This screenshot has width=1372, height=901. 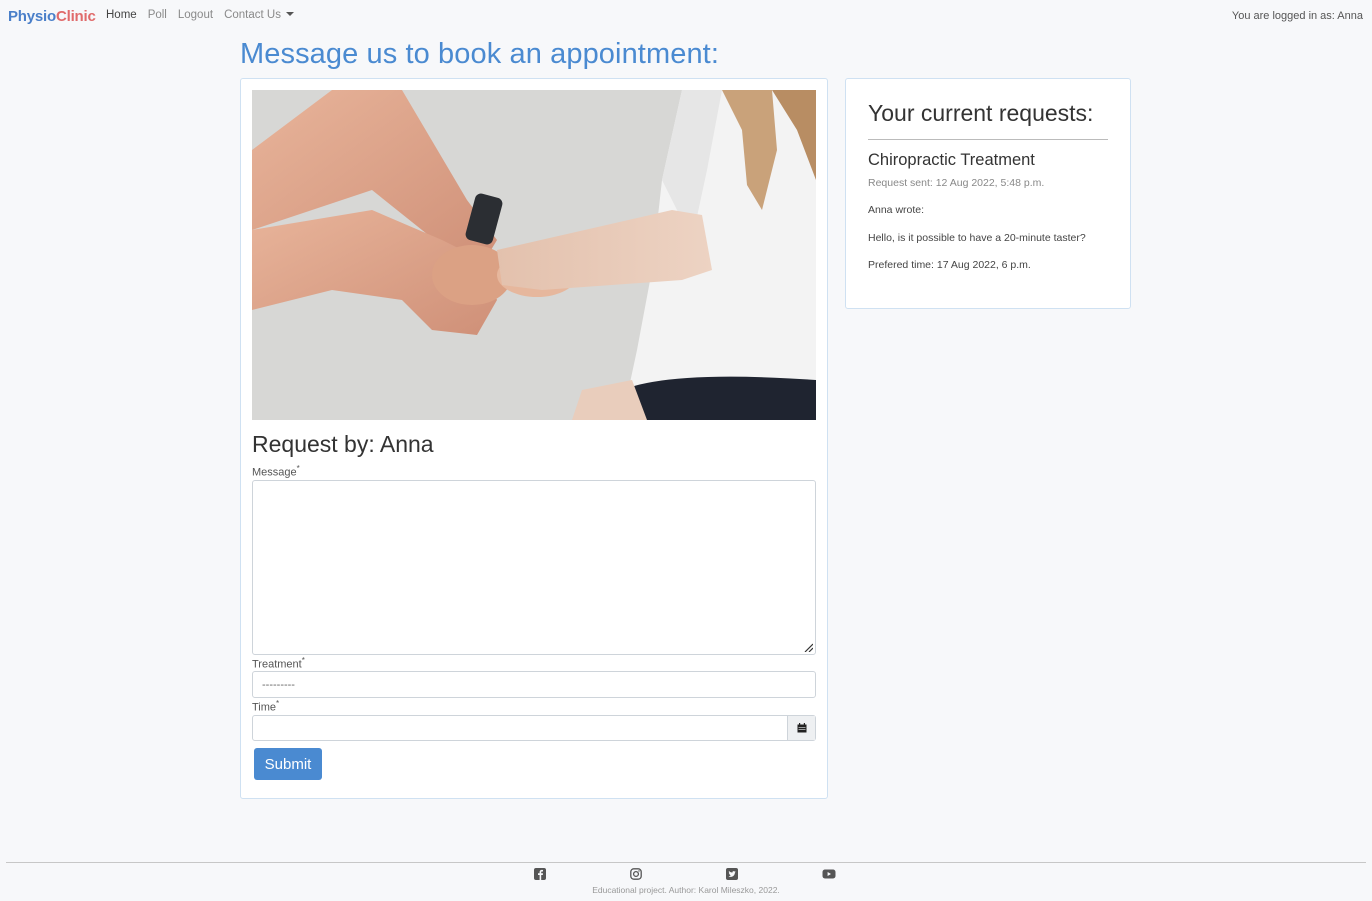 What do you see at coordinates (829, 874) in the screenshot?
I see `youtube-icon` at bounding box center [829, 874].